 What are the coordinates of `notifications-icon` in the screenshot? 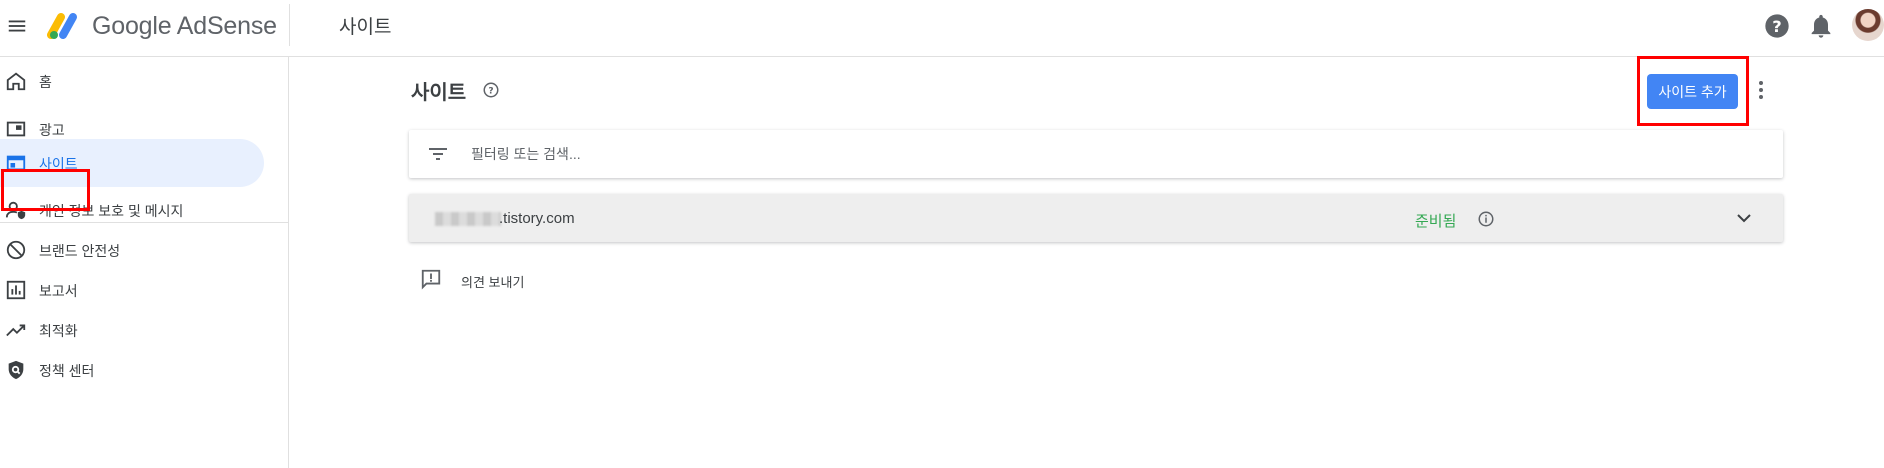 It's located at (1821, 26).